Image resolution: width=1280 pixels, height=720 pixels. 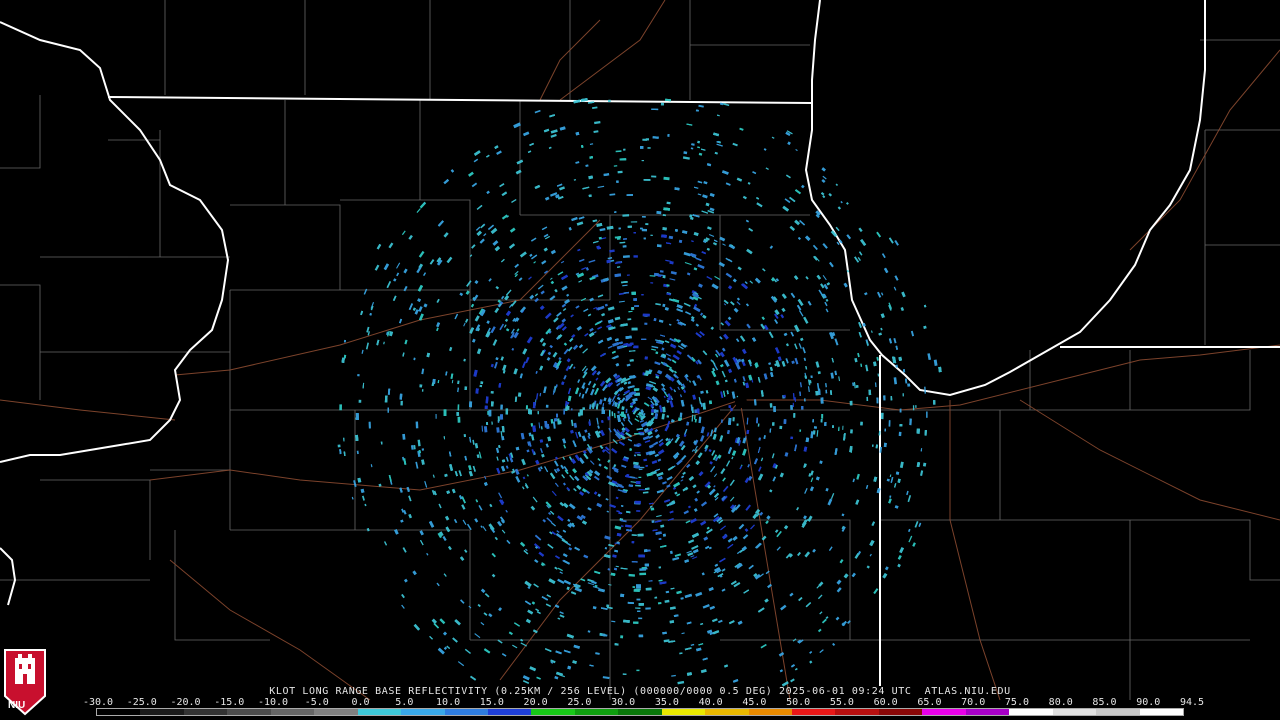 I want to click on colorbar-label: -25.0, so click(x=141, y=702).